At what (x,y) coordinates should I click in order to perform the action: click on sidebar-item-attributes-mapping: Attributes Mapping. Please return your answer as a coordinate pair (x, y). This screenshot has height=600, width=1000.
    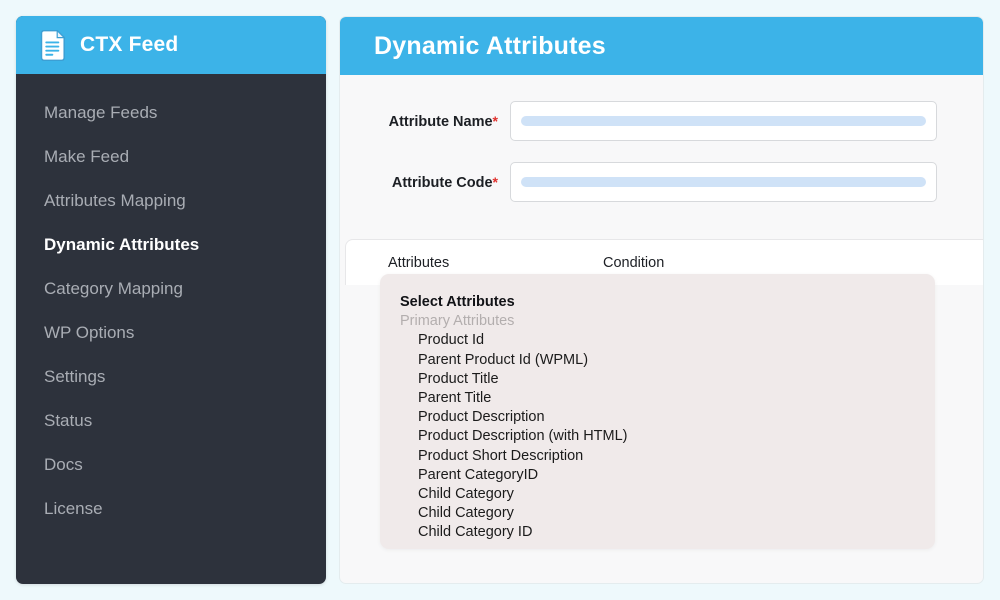
    Looking at the image, I should click on (171, 201).